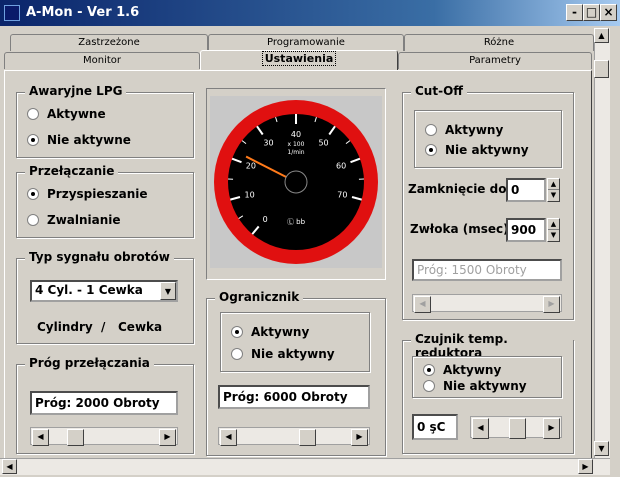  I want to click on radio-aktywne-indicator, so click(33, 113).